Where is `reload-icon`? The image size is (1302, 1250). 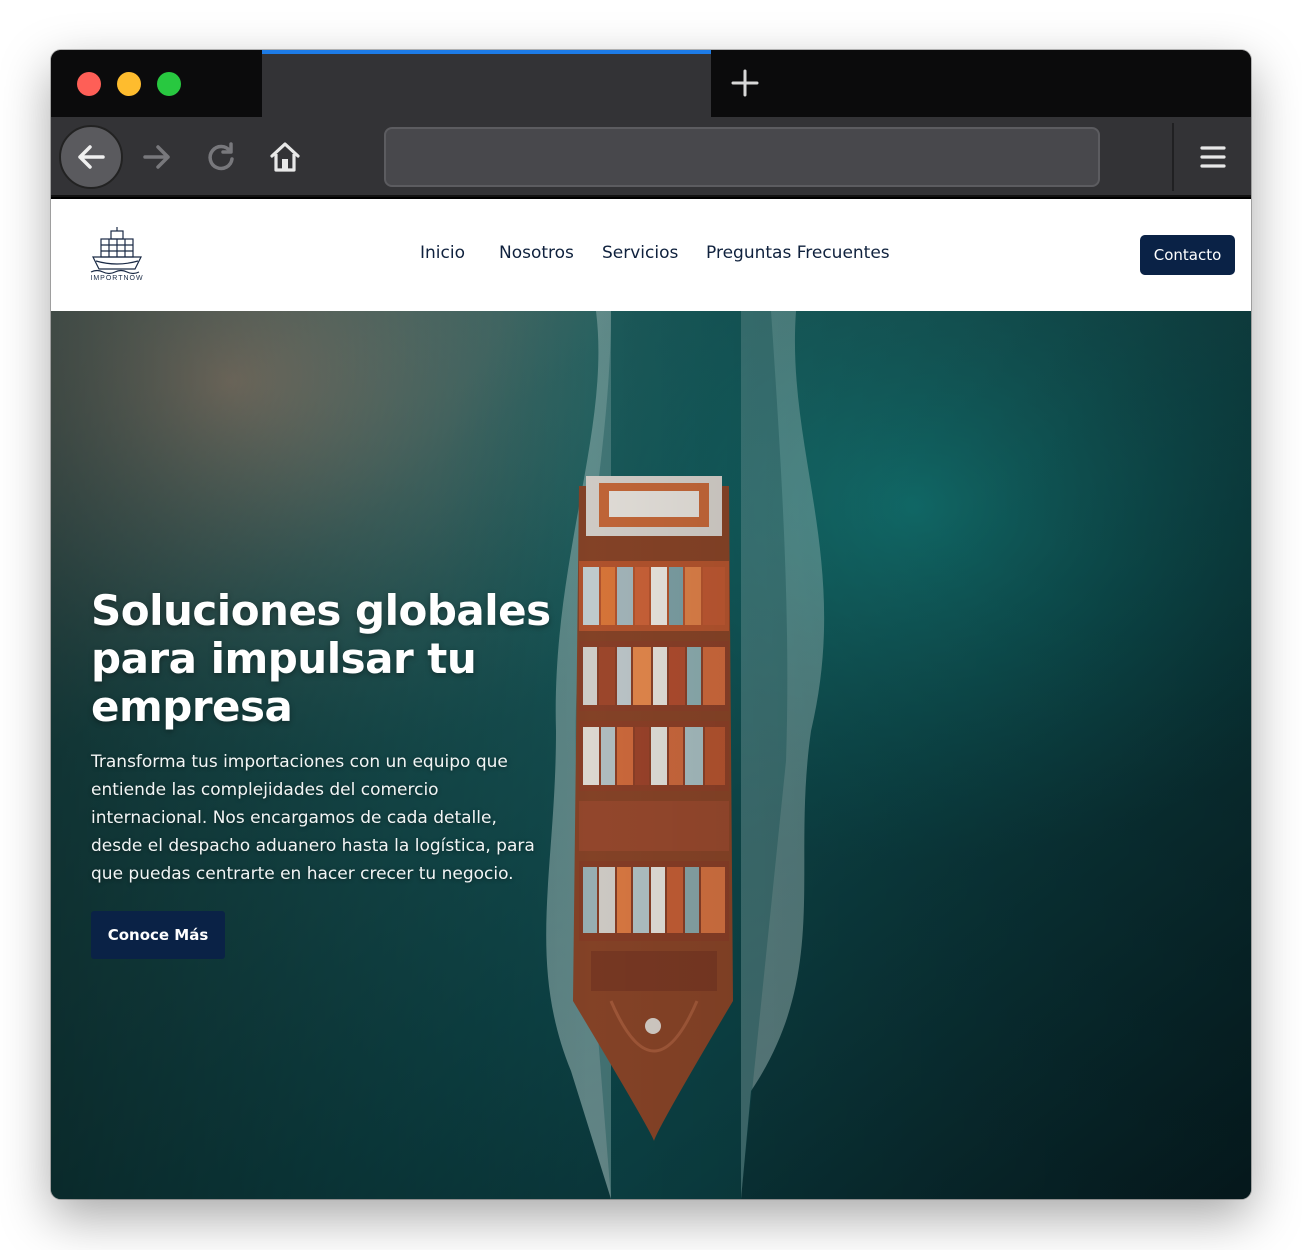
reload-icon is located at coordinates (221, 156).